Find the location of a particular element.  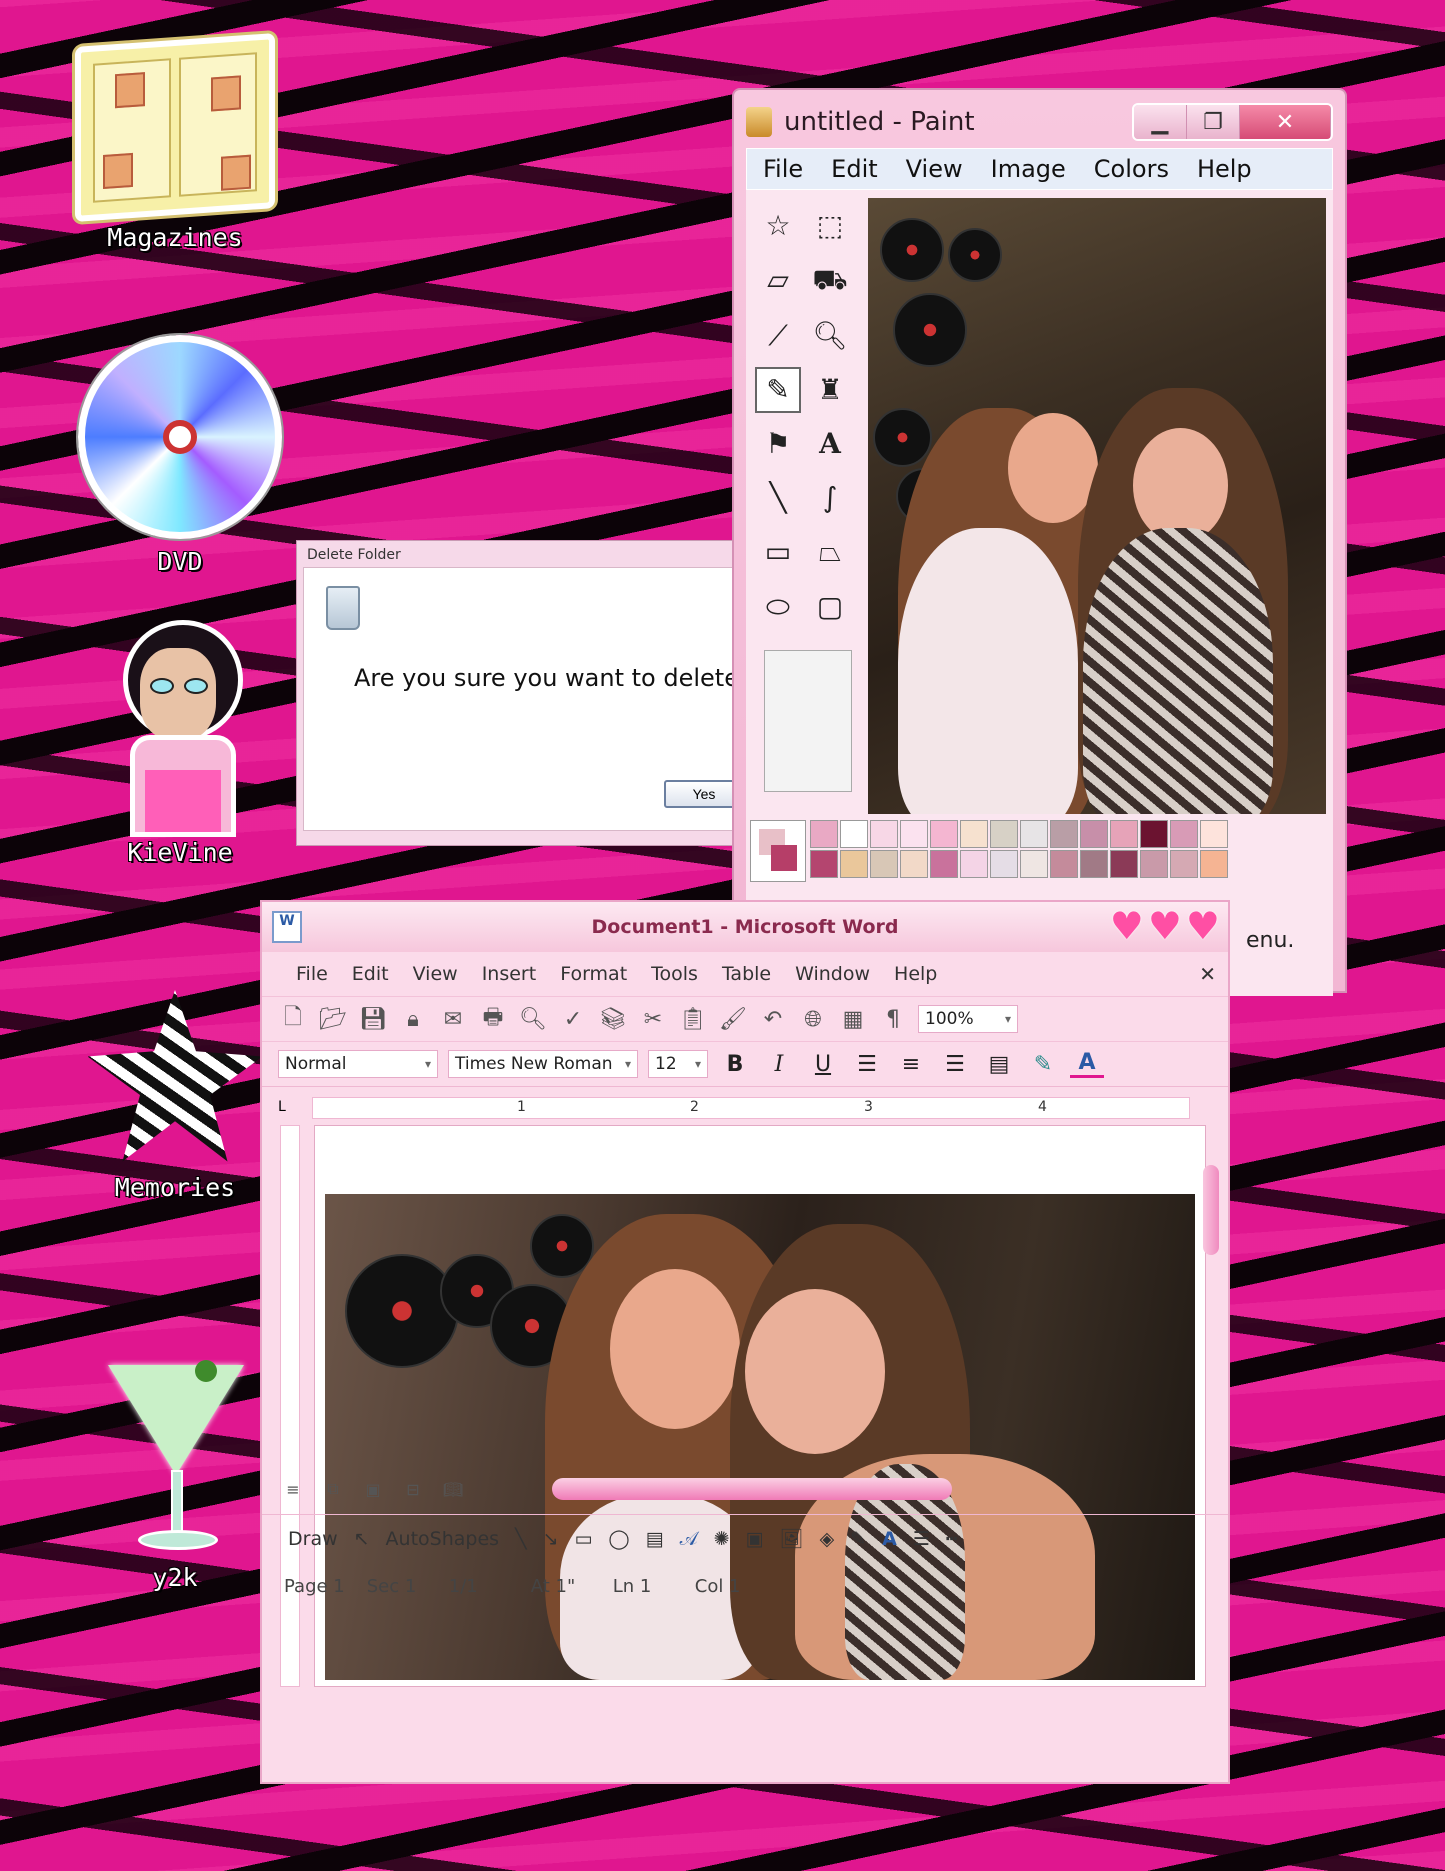

desktop-icon-y2k: y2k is located at coordinates (175, 1468).